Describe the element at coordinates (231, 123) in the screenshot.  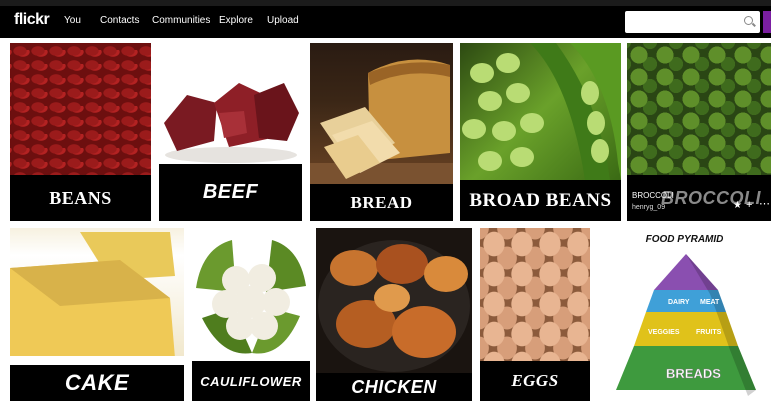
I see `beef-illustration` at that location.